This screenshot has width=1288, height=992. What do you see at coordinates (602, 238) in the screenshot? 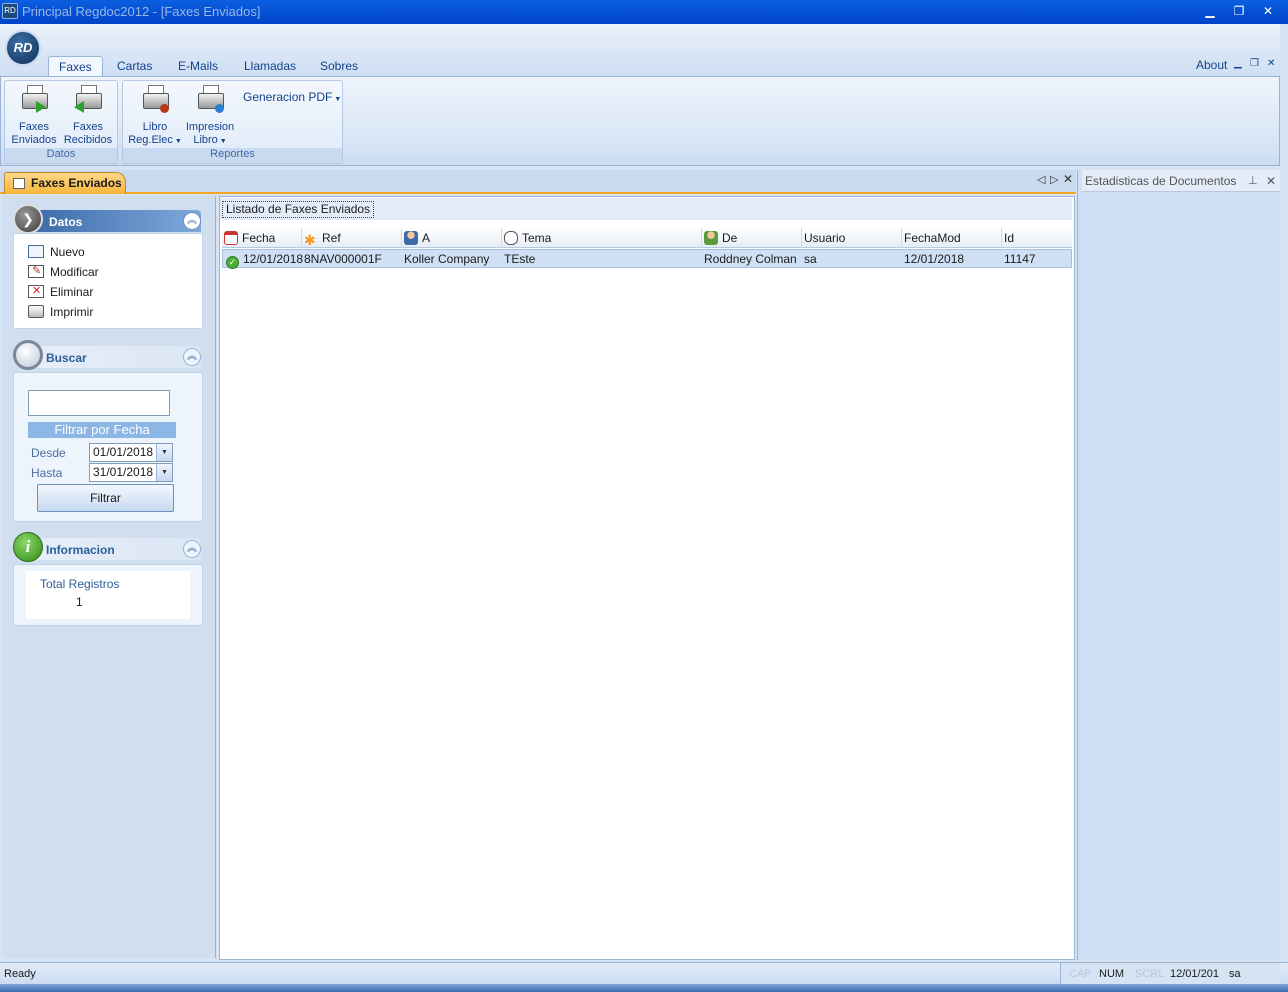
I see `column-header-tema: Tema` at bounding box center [602, 238].